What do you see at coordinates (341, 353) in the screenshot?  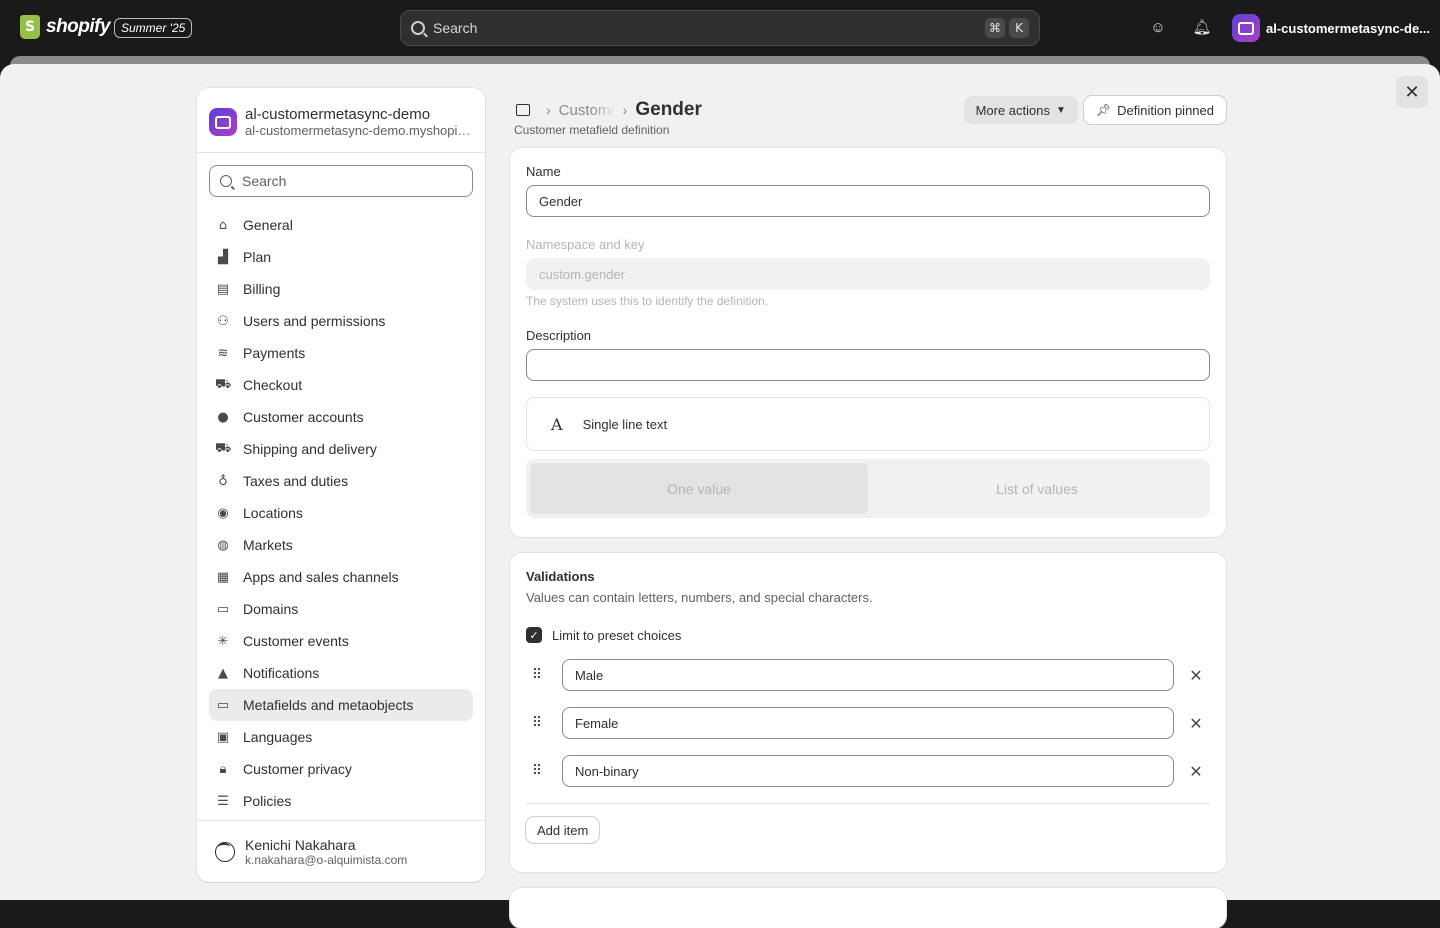 I see `nav-item-payments: ≋ Payments` at bounding box center [341, 353].